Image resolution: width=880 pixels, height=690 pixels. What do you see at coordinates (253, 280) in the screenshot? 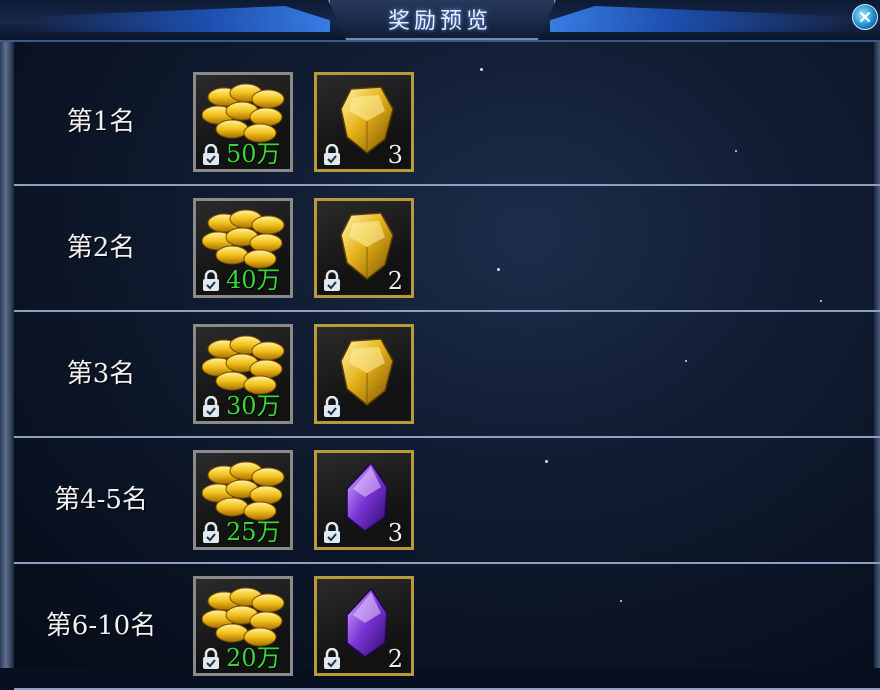
I see `coin-amount: 40万` at bounding box center [253, 280].